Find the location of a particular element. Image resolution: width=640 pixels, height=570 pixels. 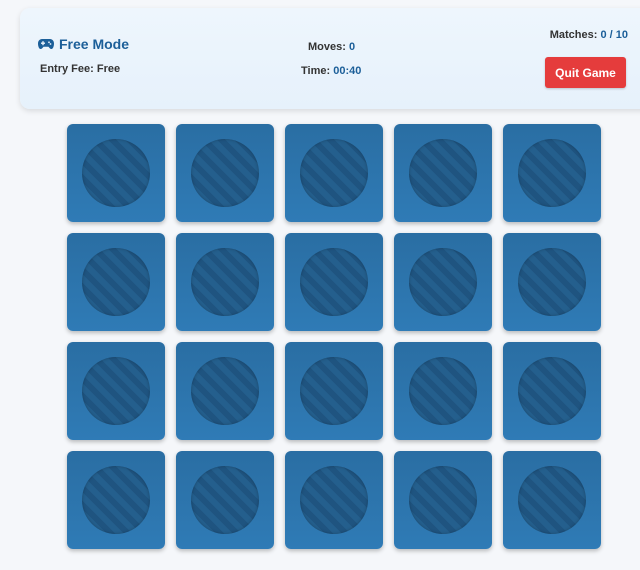

gamepad-icon is located at coordinates (46, 44).